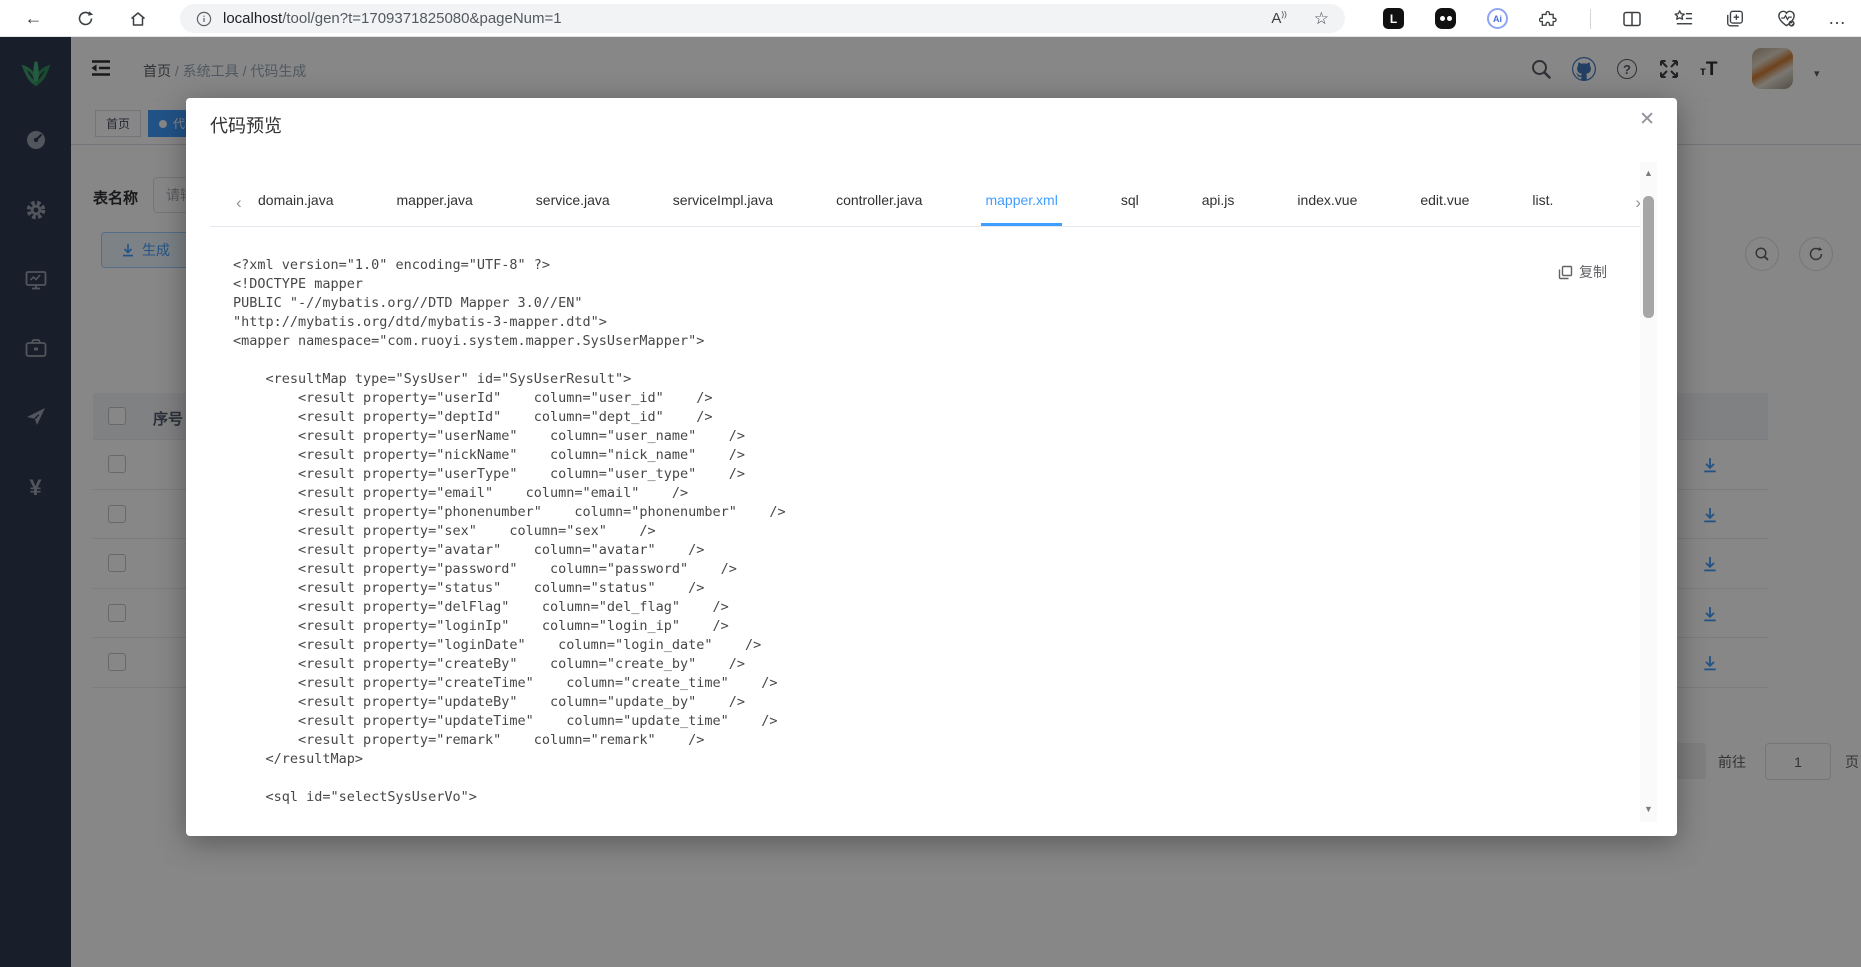  I want to click on dark-extension-icon, so click(1445, 18).